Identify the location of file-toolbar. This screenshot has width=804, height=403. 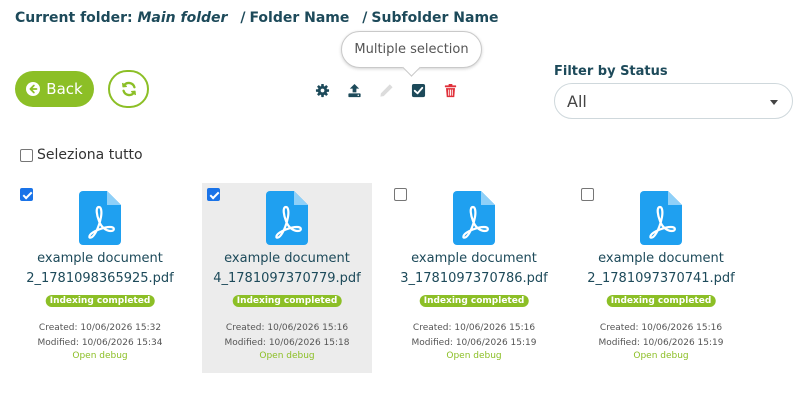
(386, 90).